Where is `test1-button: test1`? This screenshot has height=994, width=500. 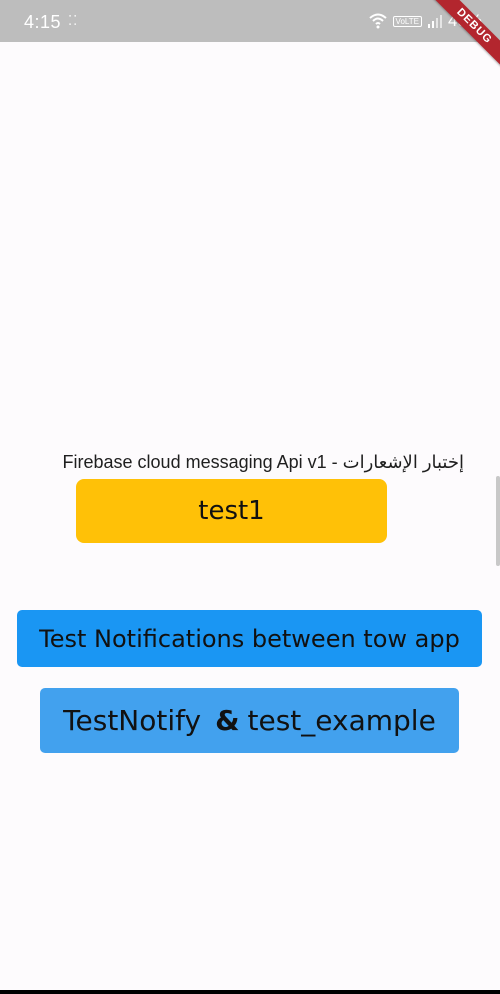 test1-button: test1 is located at coordinates (231, 511).